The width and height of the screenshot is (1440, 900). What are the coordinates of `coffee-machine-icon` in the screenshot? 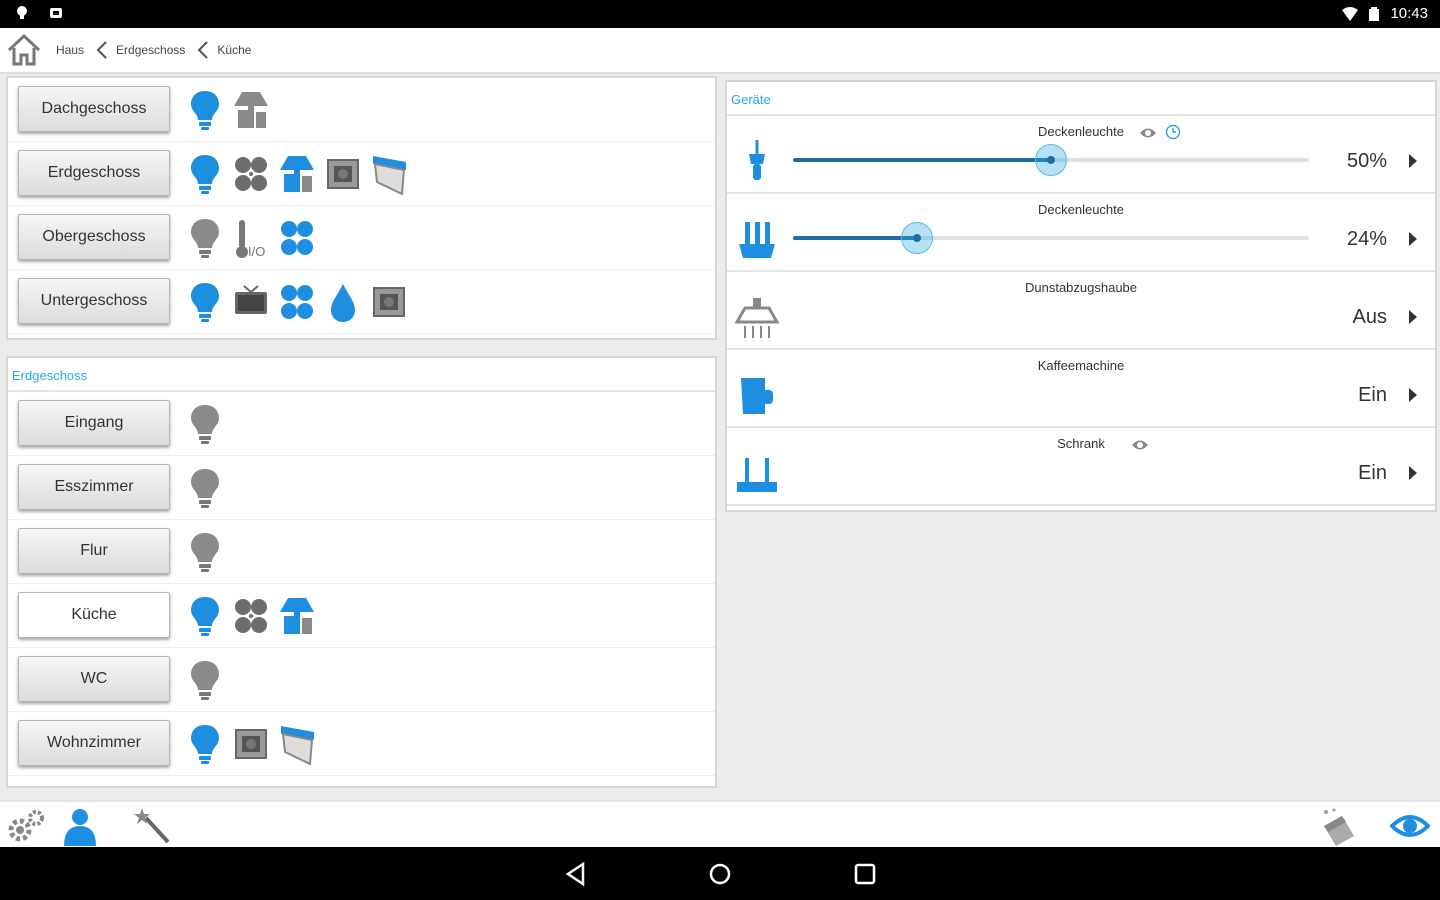 It's located at (757, 396).